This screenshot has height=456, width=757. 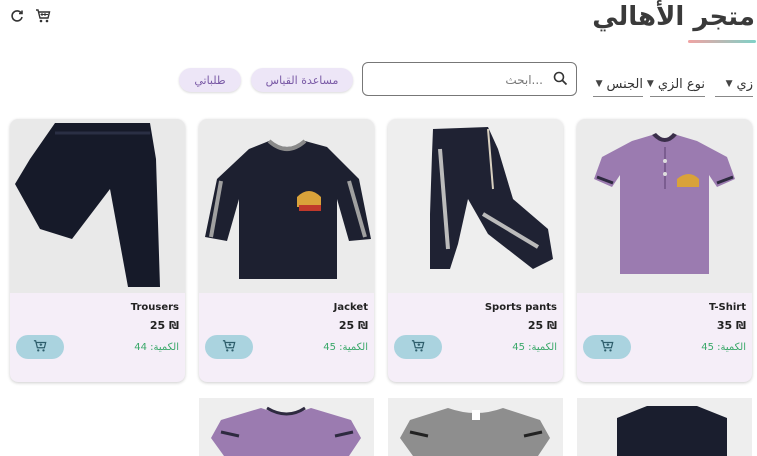 I want to click on product-name: T-Shirt, so click(x=727, y=307).